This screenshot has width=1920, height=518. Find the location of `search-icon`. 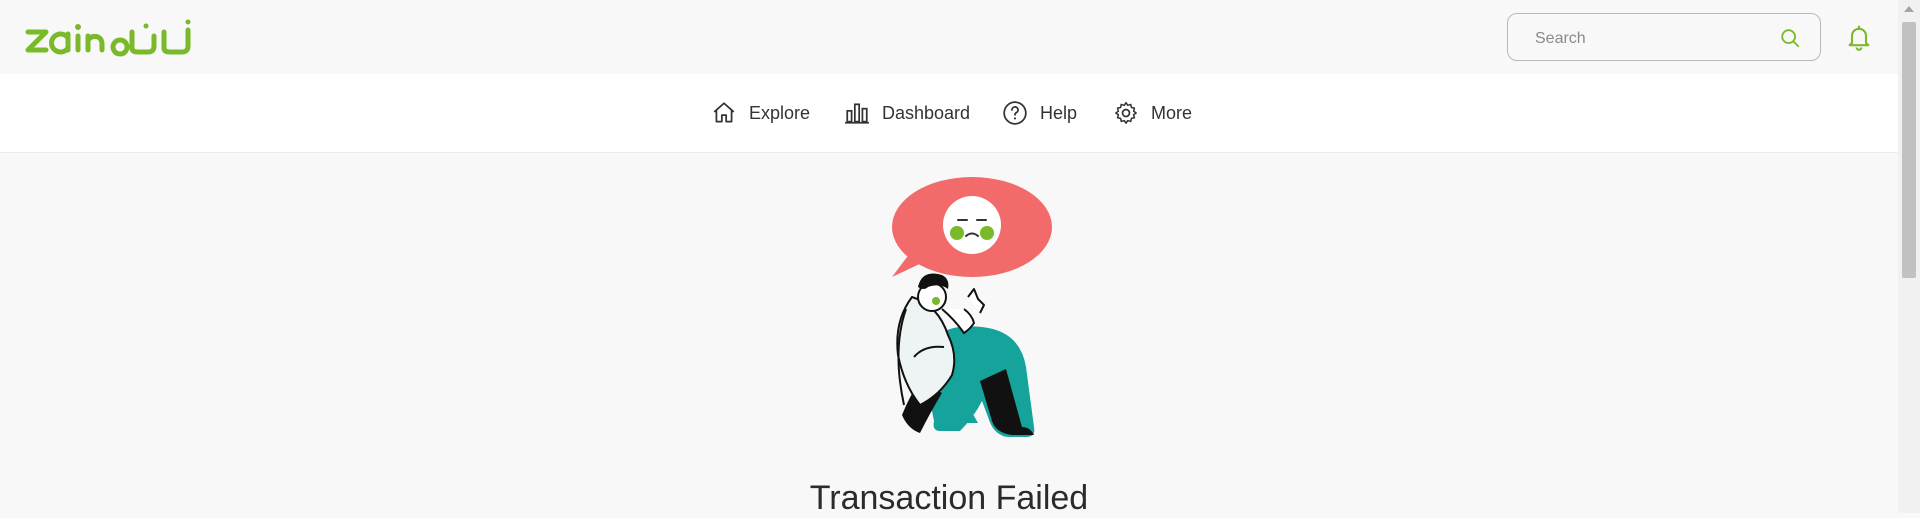

search-icon is located at coordinates (1790, 38).